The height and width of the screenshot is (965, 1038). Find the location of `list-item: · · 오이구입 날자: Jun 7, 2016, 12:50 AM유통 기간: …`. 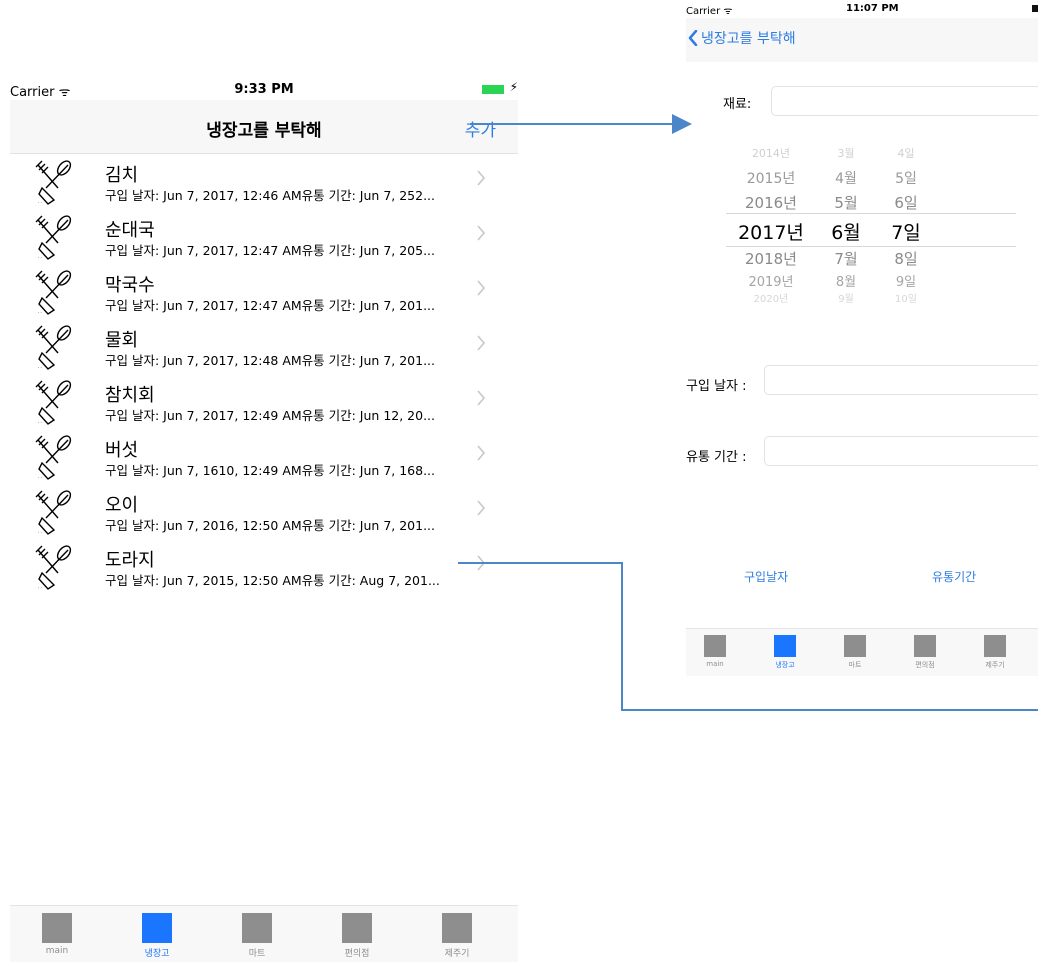

list-item: · · 오이구입 날자: Jun 7, 2016, 12:50 AM유통 기간: … is located at coordinates (264, 511).